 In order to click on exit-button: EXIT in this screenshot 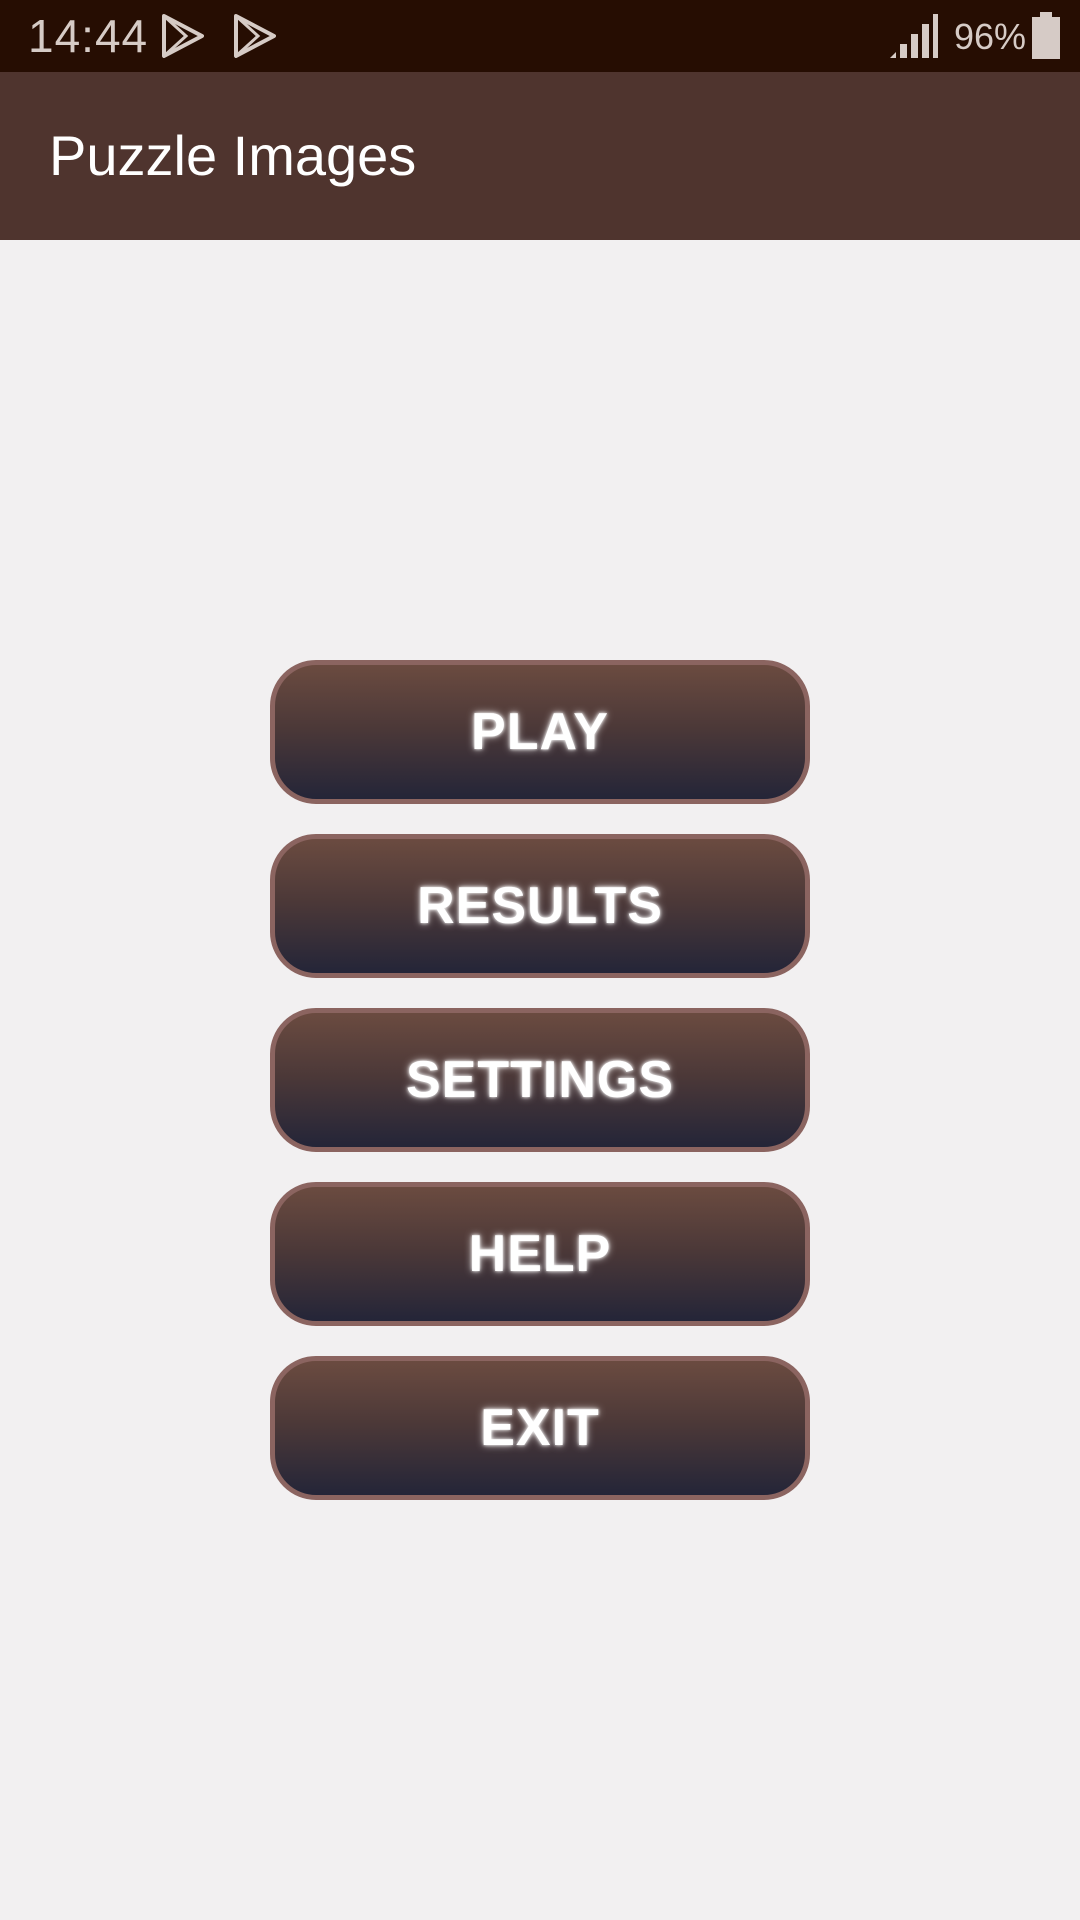, I will do `click(540, 1428)`.